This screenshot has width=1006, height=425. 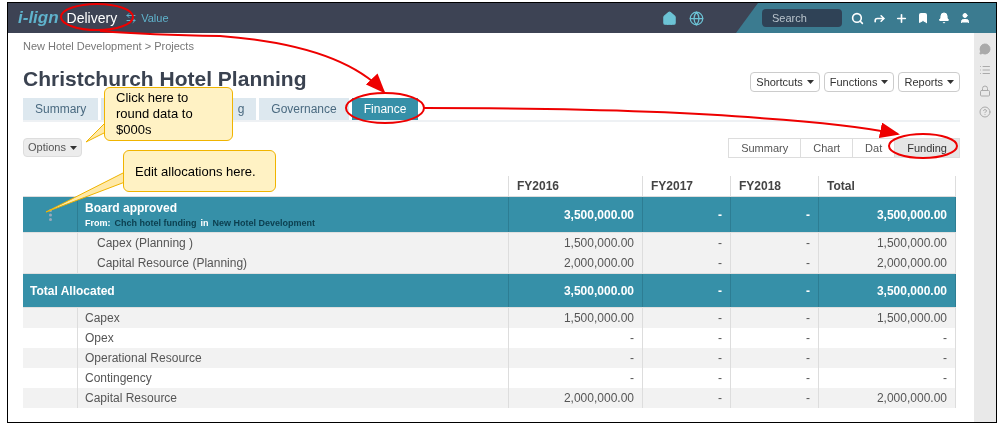 What do you see at coordinates (38, 18) in the screenshot?
I see `logo: i-lign` at bounding box center [38, 18].